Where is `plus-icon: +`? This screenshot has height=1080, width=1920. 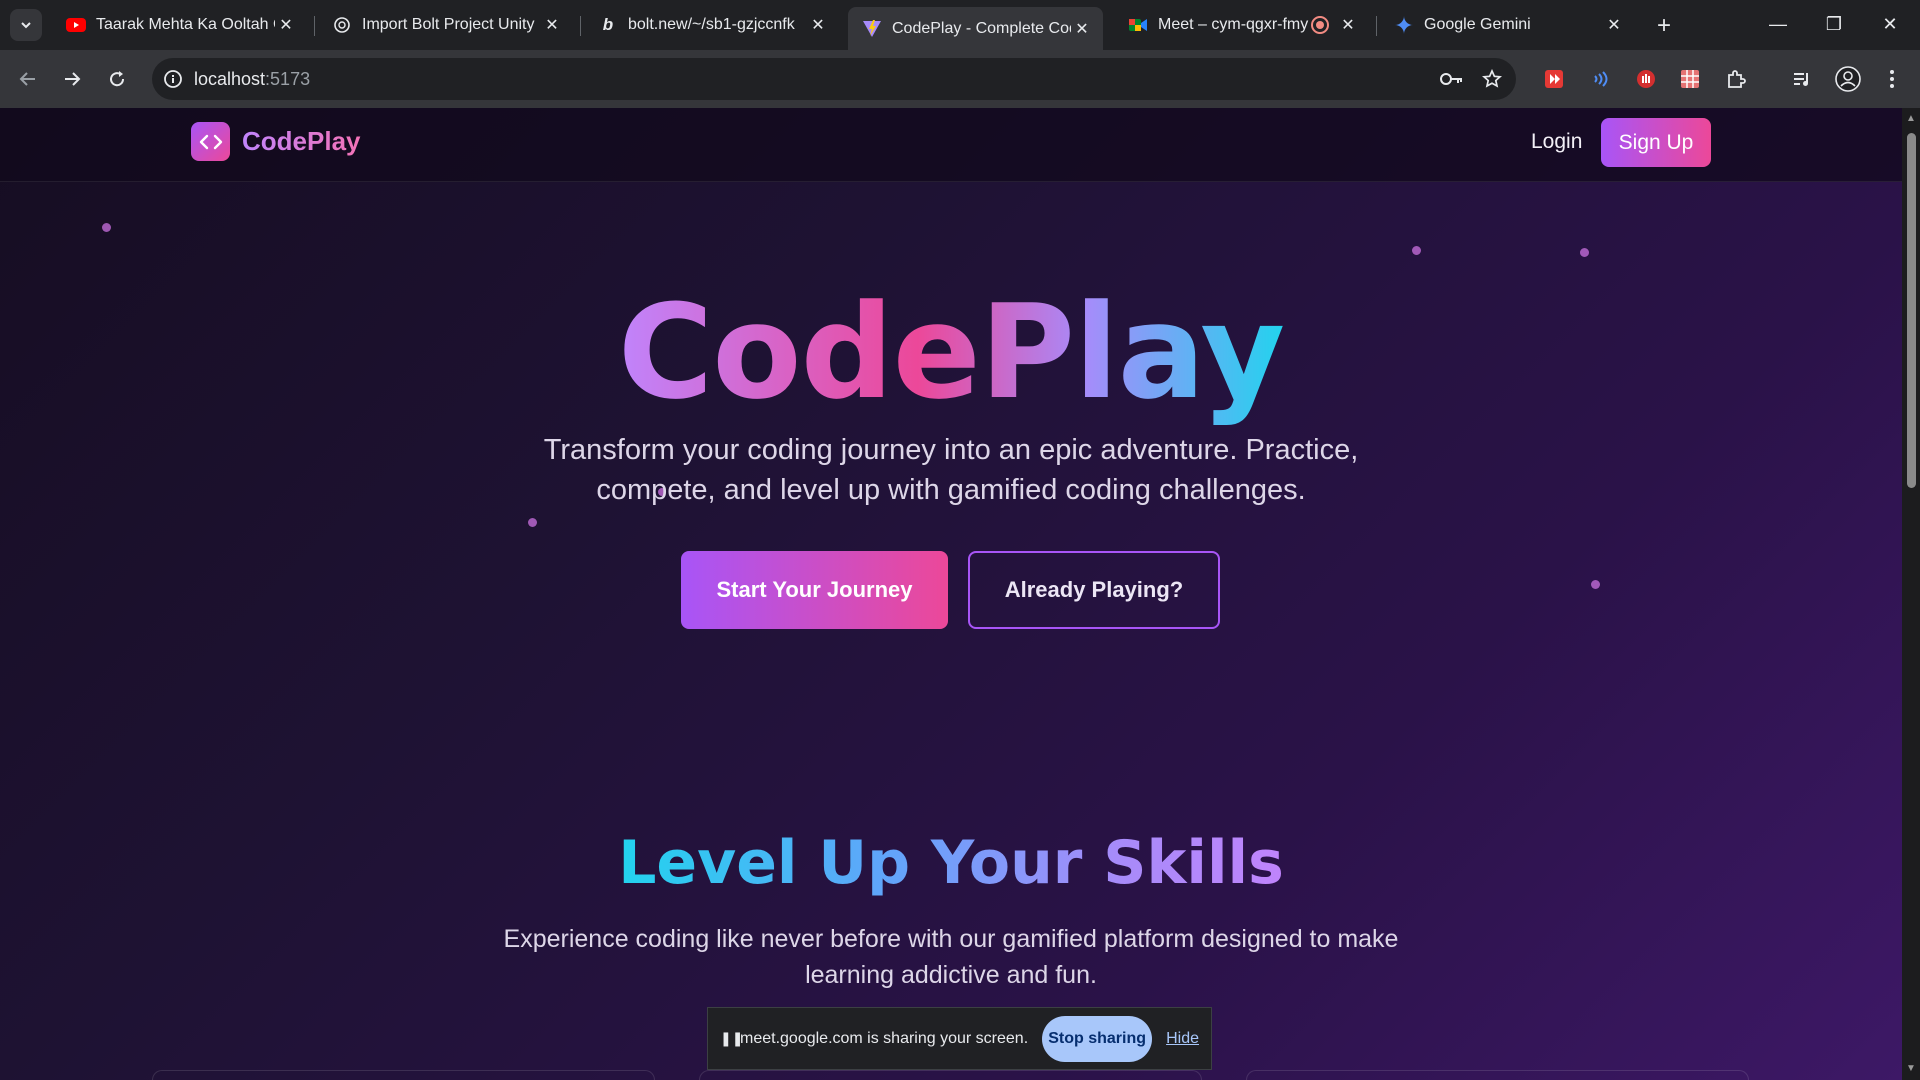
plus-icon: + is located at coordinates (1663, 25).